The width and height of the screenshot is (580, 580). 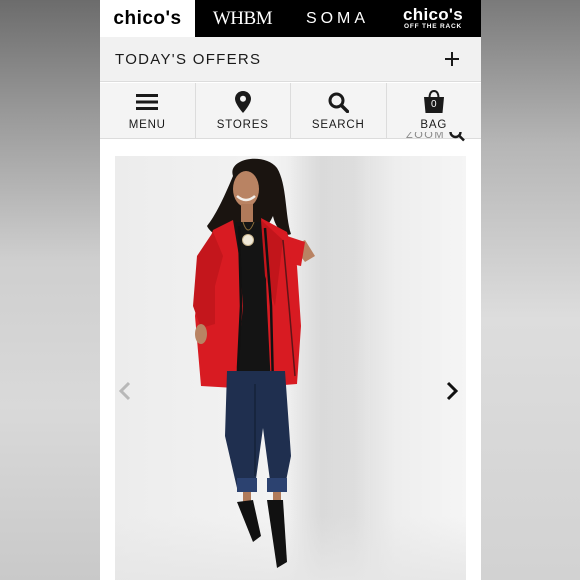 What do you see at coordinates (452, 59) in the screenshot?
I see `expand-plus-icon` at bounding box center [452, 59].